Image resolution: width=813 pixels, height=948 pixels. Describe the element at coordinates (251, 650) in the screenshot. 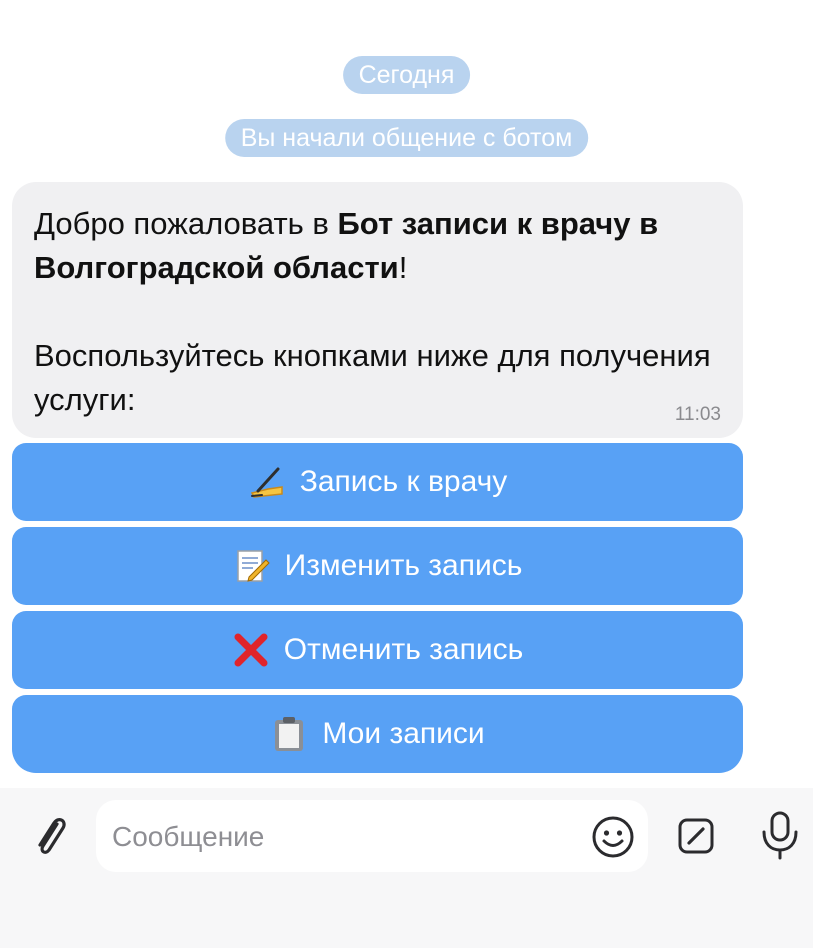

I see `cross-mark-icon` at that location.